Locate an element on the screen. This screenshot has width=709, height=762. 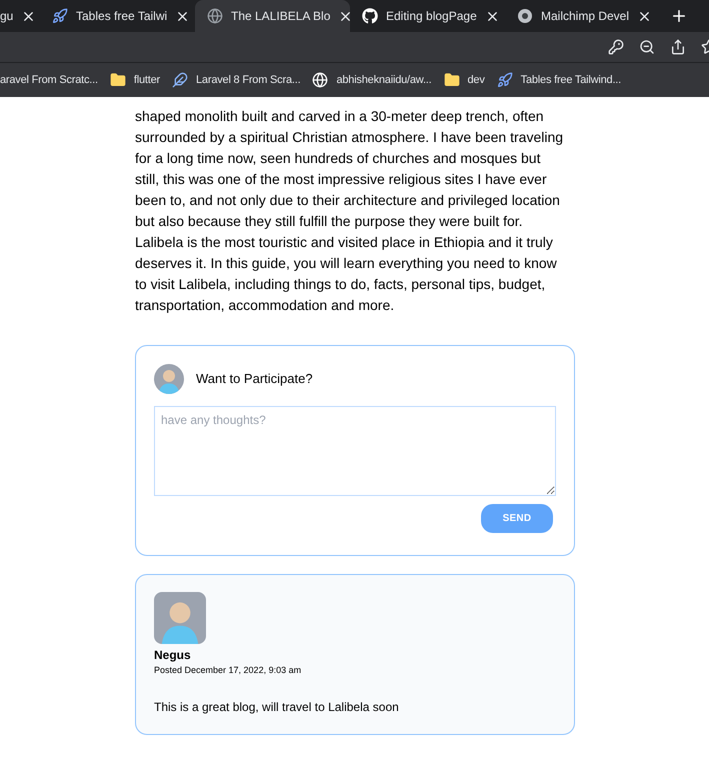
share-icon is located at coordinates (678, 47).